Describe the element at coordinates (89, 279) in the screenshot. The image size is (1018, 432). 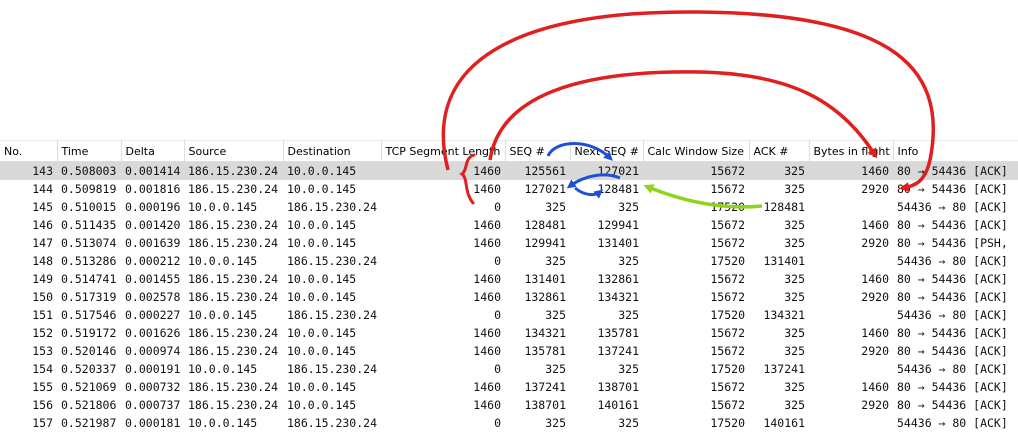
I see `cell-time: 0.514741` at that location.